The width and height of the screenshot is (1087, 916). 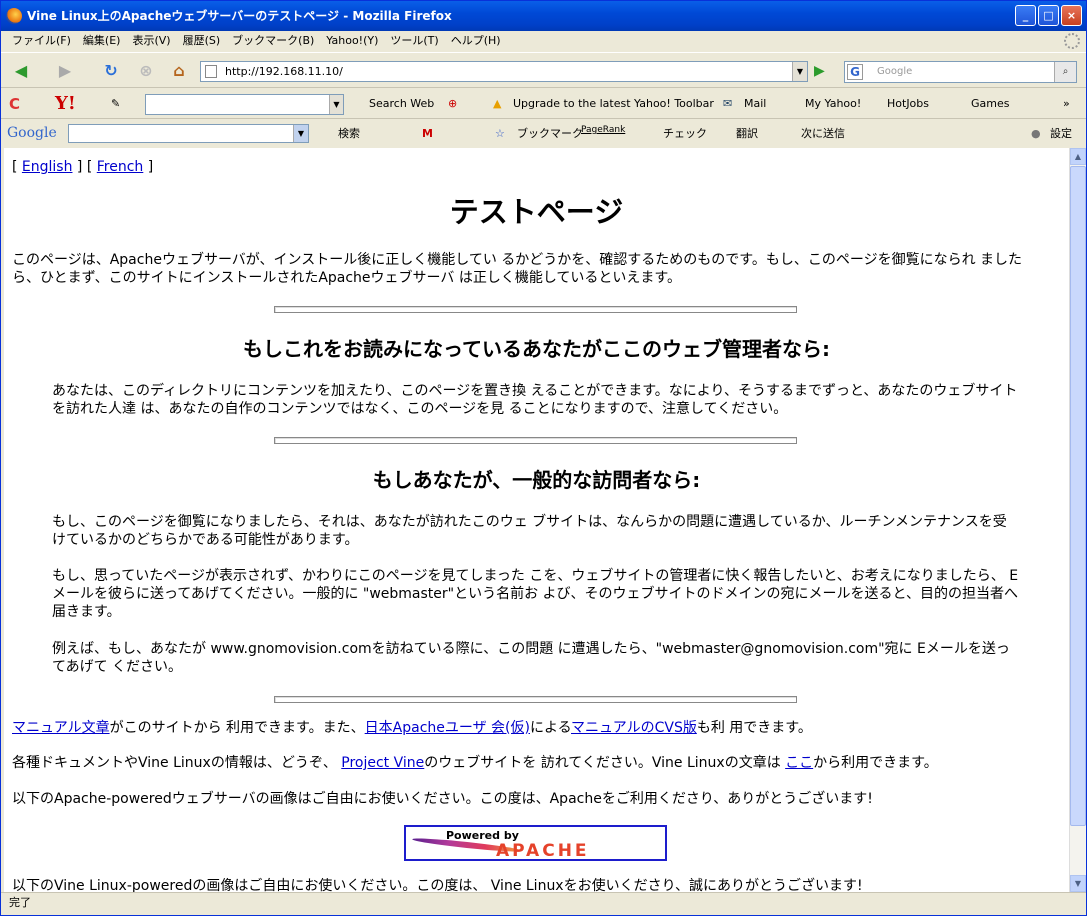 I want to click on page-icon, so click(x=211, y=71).